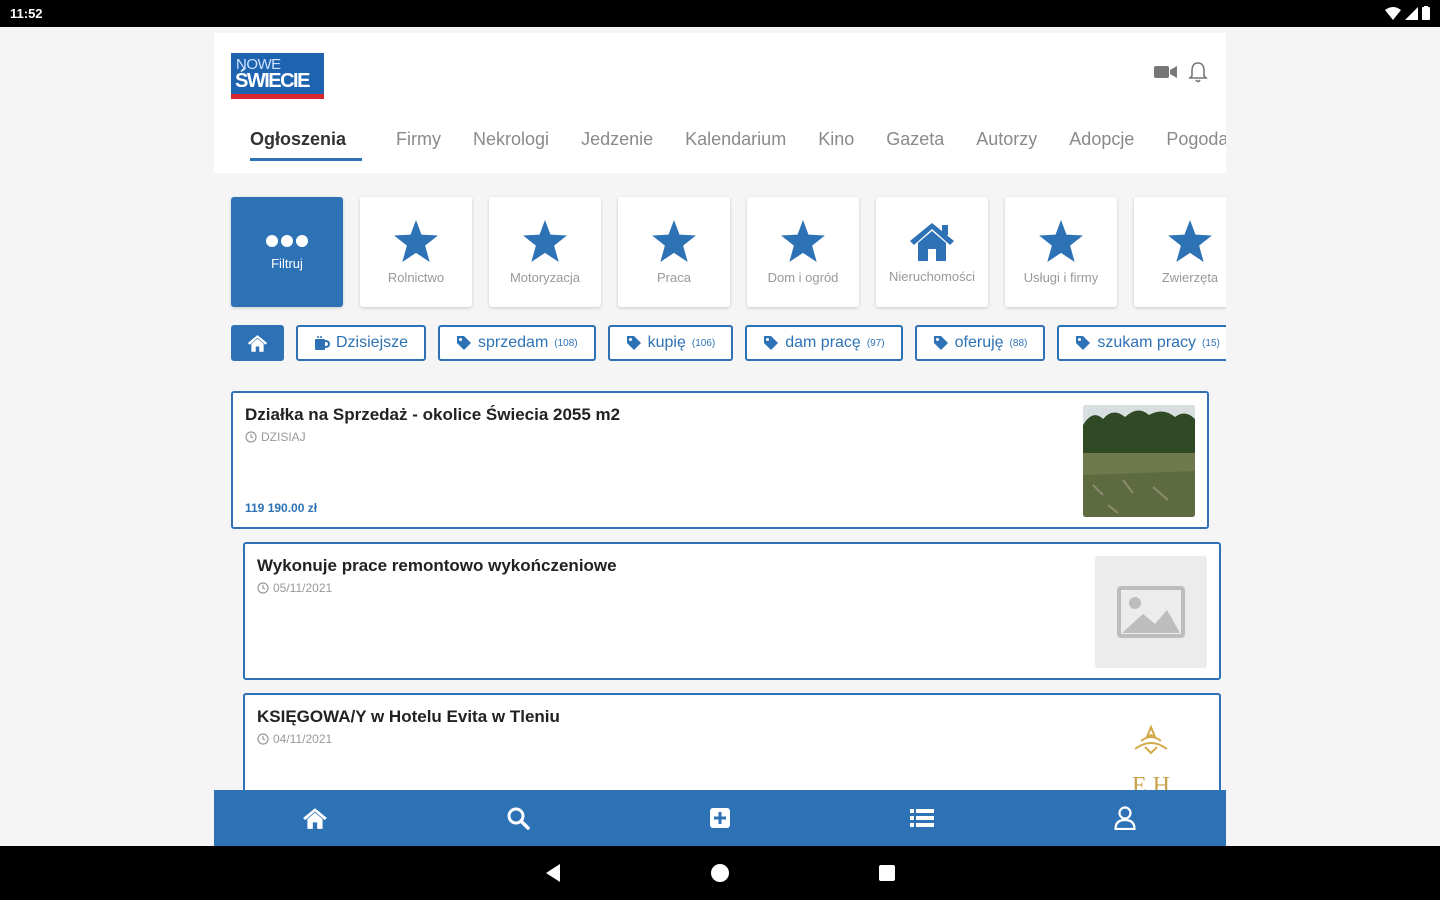 The width and height of the screenshot is (1440, 900). I want to click on tab-pogoda: Pogoda, so click(1188, 145).